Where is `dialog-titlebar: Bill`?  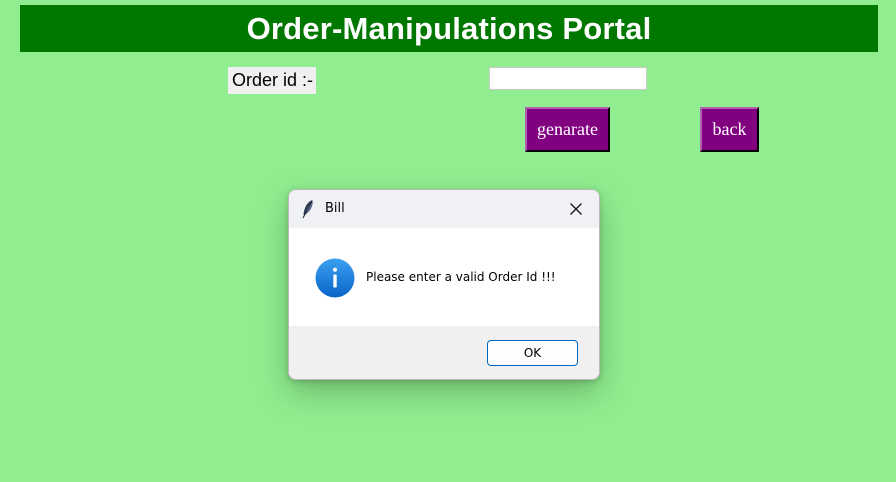
dialog-titlebar: Bill is located at coordinates (444, 209).